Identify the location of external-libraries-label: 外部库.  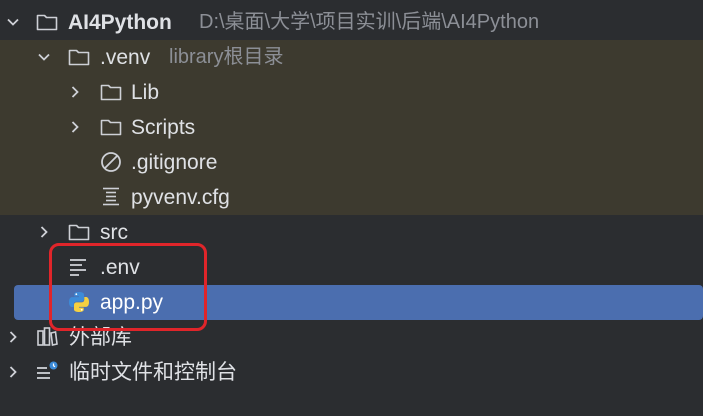
(100, 337).